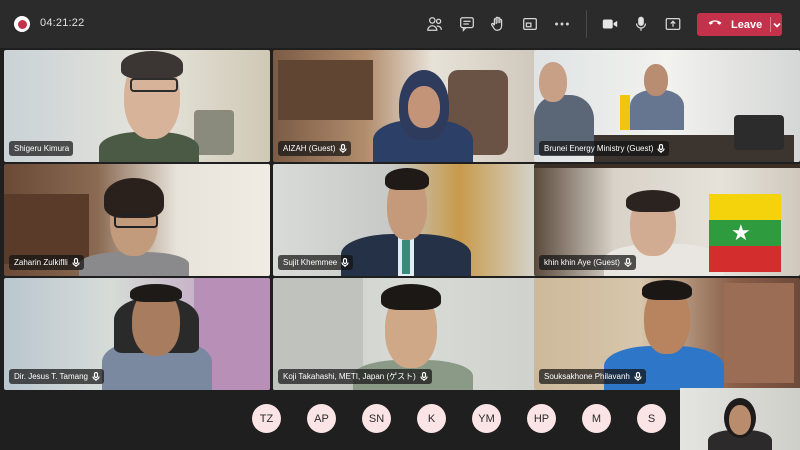 The height and width of the screenshot is (450, 800). Describe the element at coordinates (610, 24) in the screenshot. I see `camera-icon` at that location.